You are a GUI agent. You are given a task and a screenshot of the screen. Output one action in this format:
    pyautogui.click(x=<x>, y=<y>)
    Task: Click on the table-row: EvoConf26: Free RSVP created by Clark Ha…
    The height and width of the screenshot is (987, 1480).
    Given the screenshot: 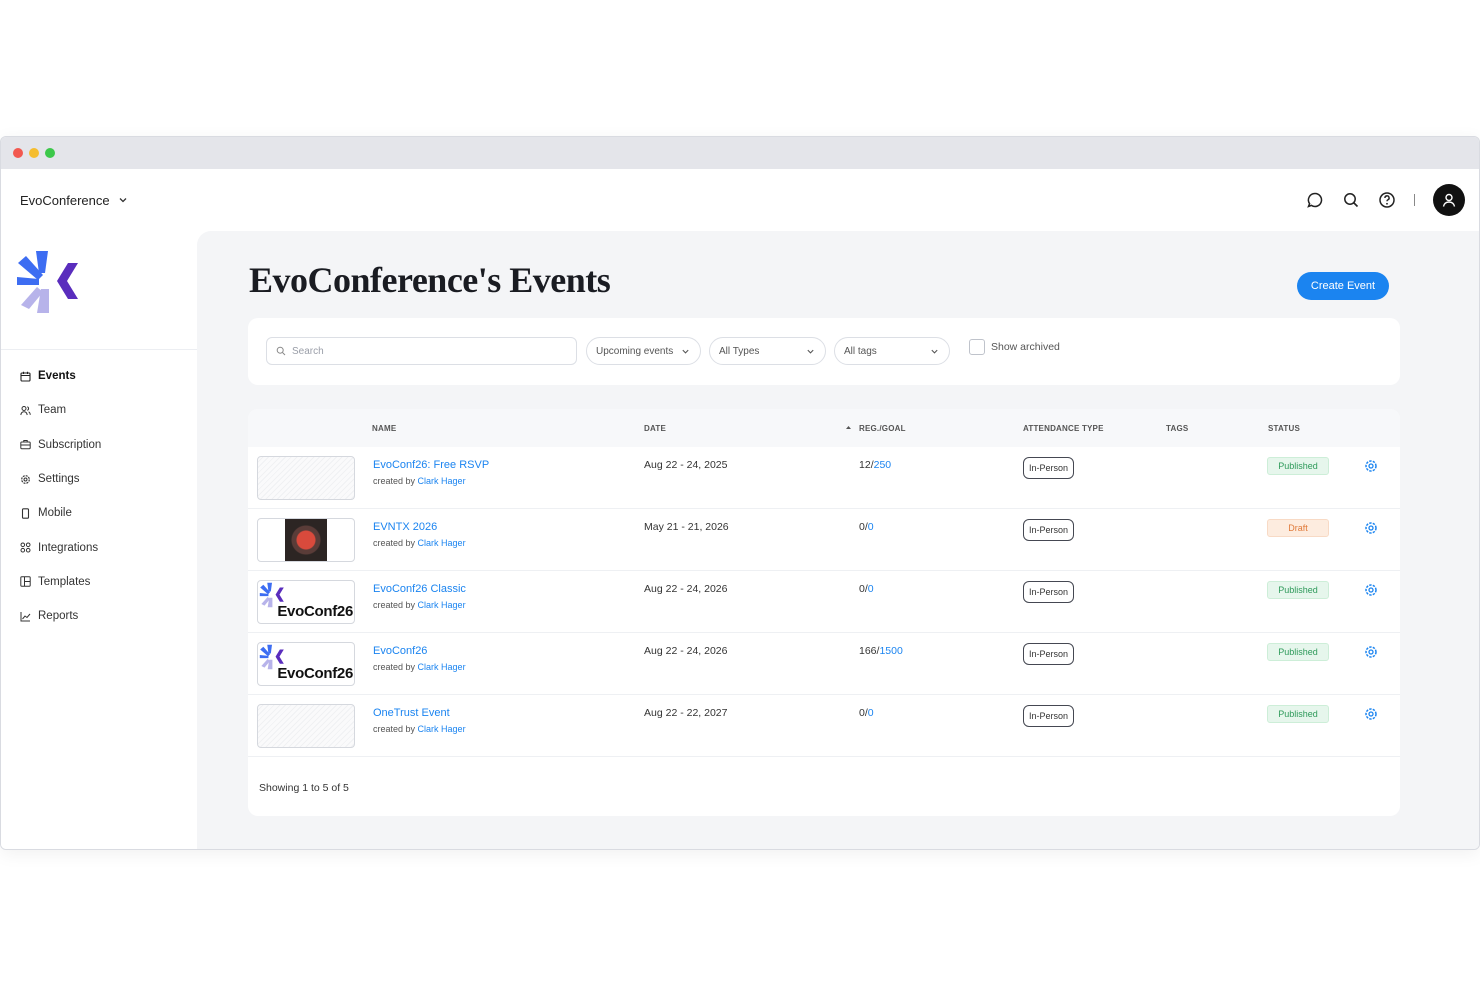 What is the action you would take?
    pyautogui.click(x=824, y=478)
    